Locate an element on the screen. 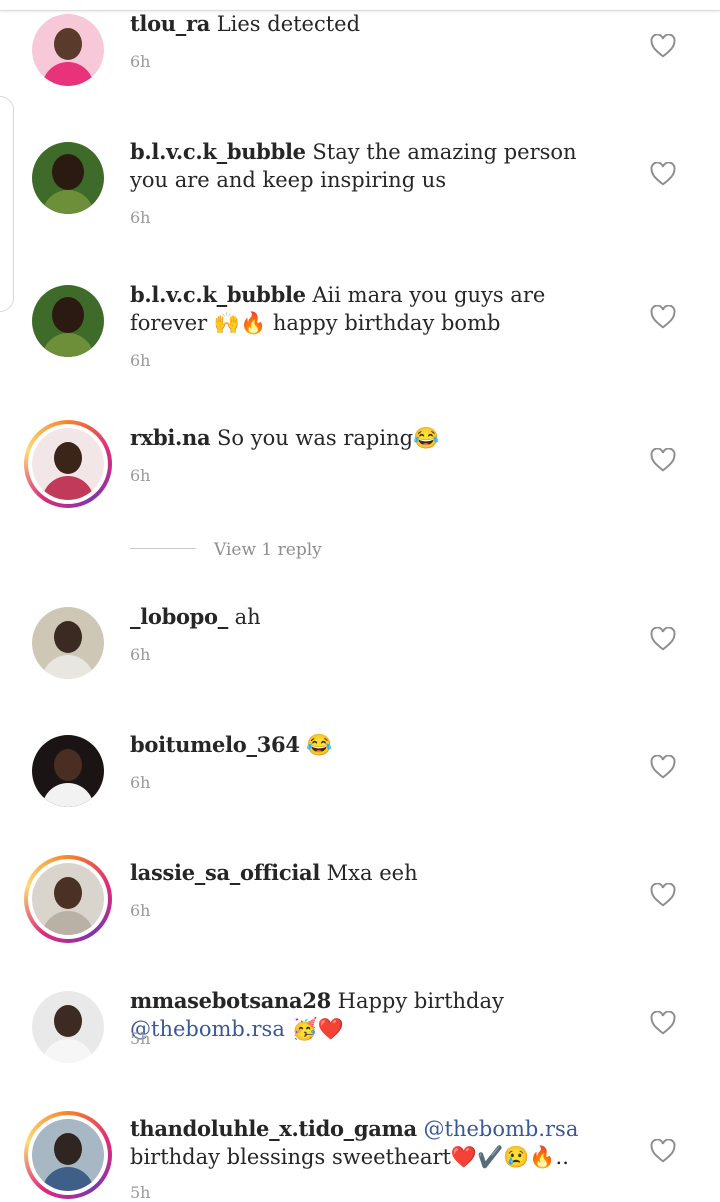 Image resolution: width=720 pixels, height=1202 pixels. reply-divider is located at coordinates (163, 548).